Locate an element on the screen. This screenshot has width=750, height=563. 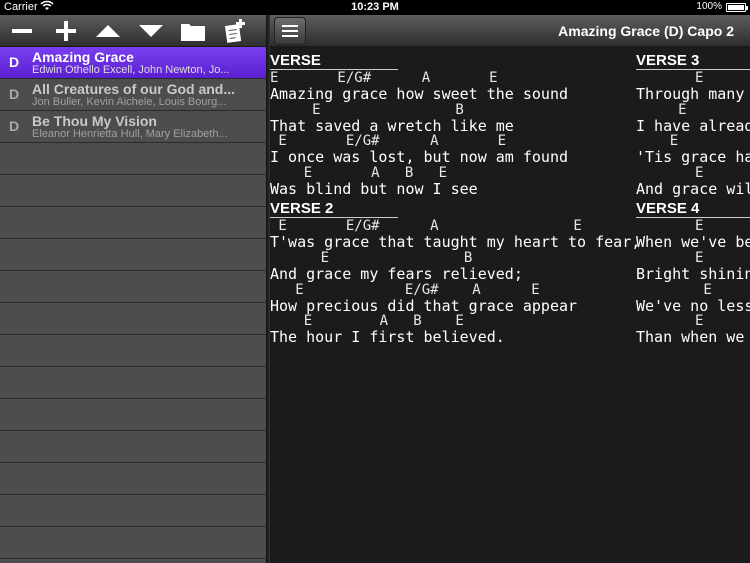
lyric-line: Through many is located at coordinates (690, 94).